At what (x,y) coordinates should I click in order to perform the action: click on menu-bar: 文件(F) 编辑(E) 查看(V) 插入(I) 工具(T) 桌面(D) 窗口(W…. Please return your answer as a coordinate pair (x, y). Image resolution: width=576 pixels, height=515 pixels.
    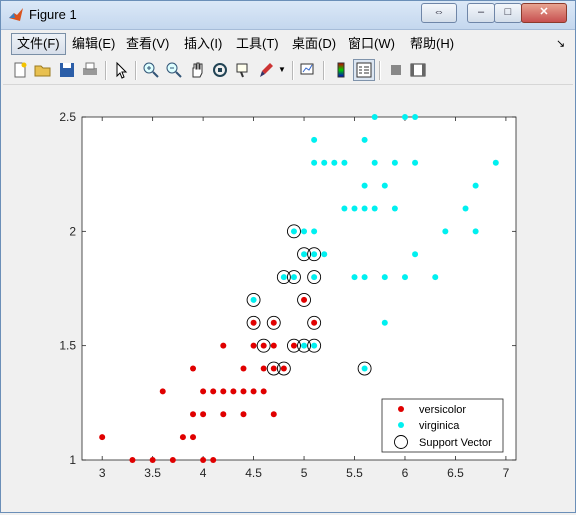
    Looking at the image, I should click on (288, 44).